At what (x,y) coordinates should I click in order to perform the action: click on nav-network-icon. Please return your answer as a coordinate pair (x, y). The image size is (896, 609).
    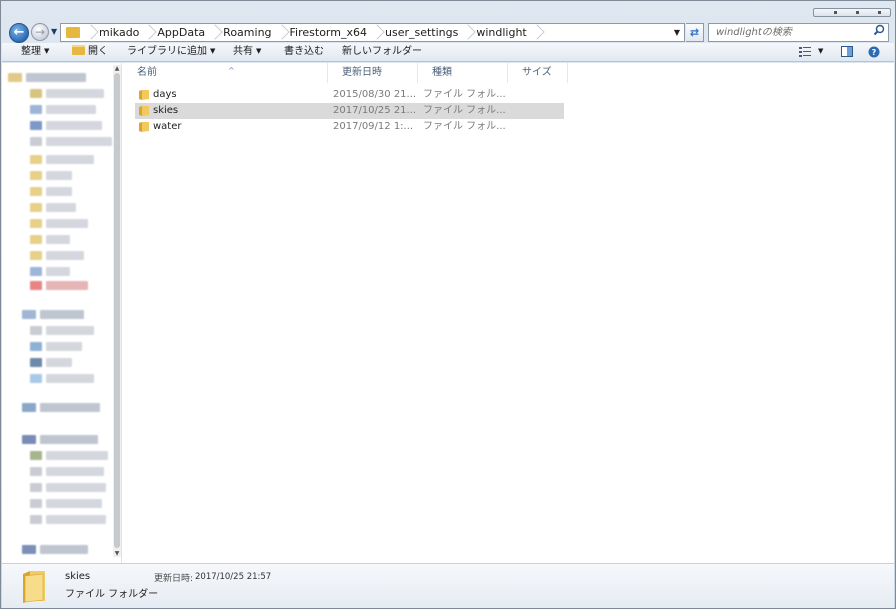
    Looking at the image, I should click on (29, 549).